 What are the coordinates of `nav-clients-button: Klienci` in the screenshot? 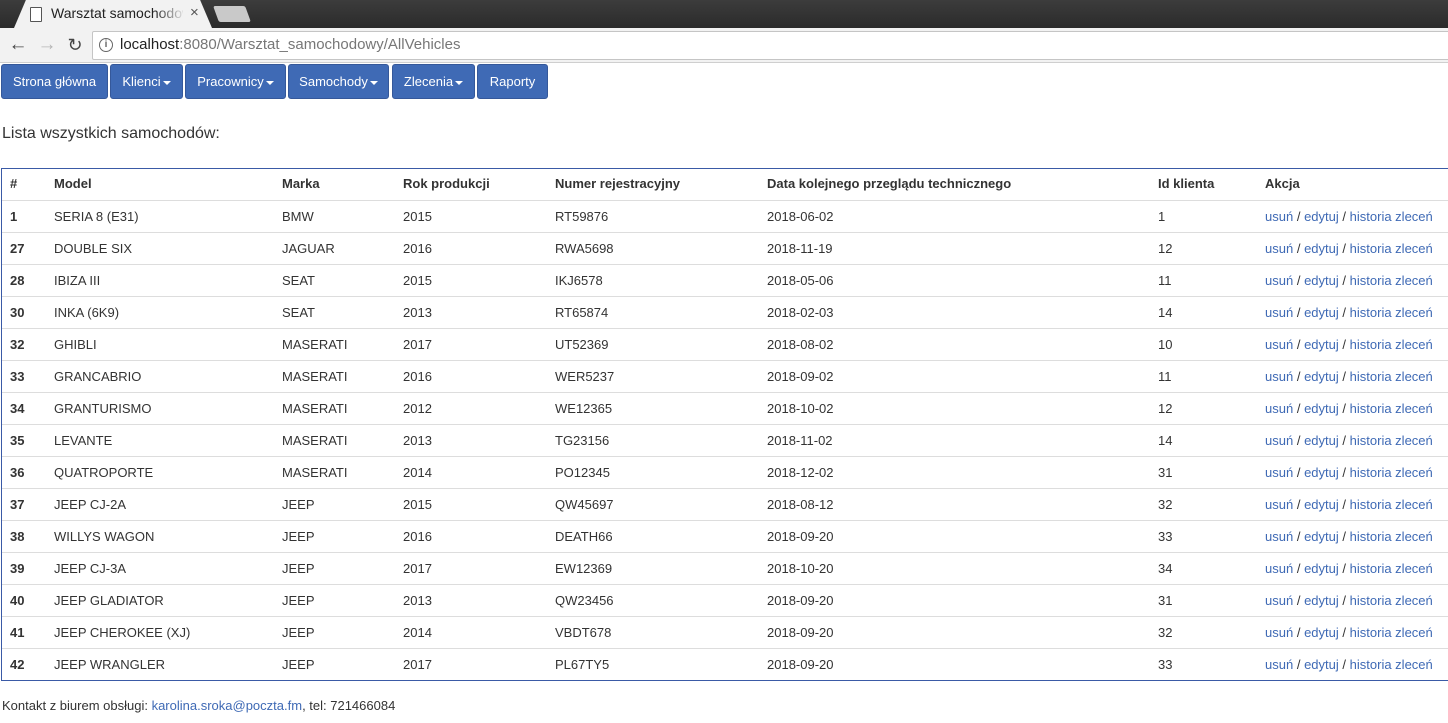 It's located at (146, 81).